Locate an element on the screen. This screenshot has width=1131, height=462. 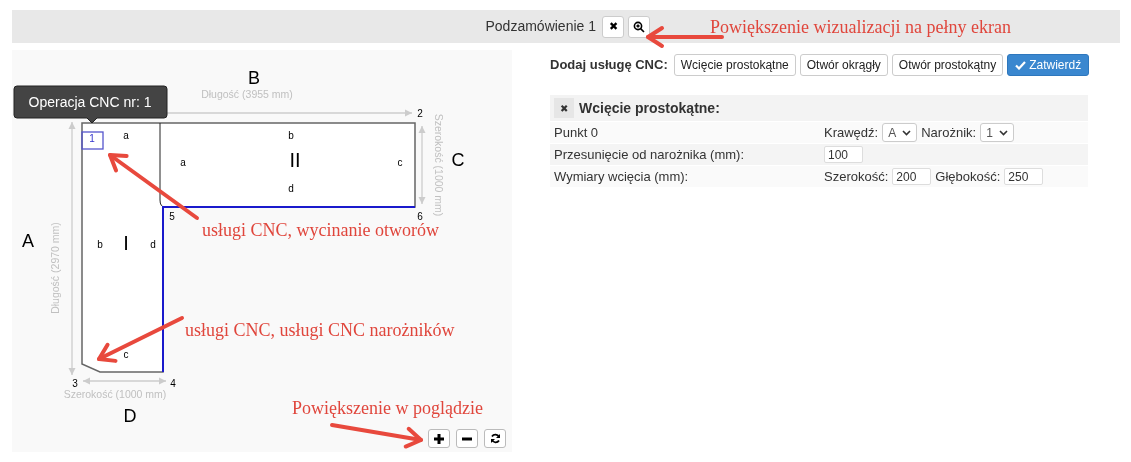
part-number: II is located at coordinates (295, 160).